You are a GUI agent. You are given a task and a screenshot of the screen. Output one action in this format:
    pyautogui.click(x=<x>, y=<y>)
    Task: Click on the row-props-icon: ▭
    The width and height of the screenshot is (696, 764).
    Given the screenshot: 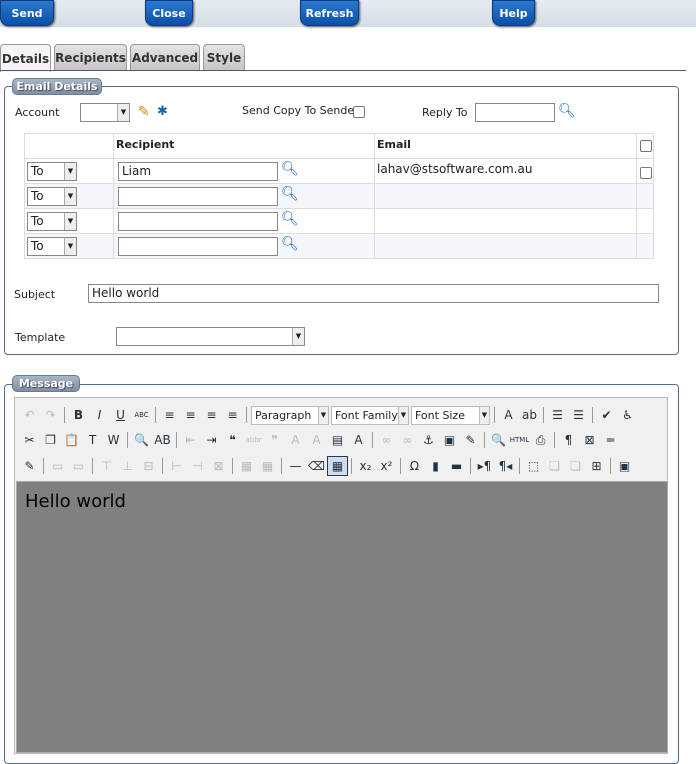 What is the action you would take?
    pyautogui.click(x=57, y=466)
    